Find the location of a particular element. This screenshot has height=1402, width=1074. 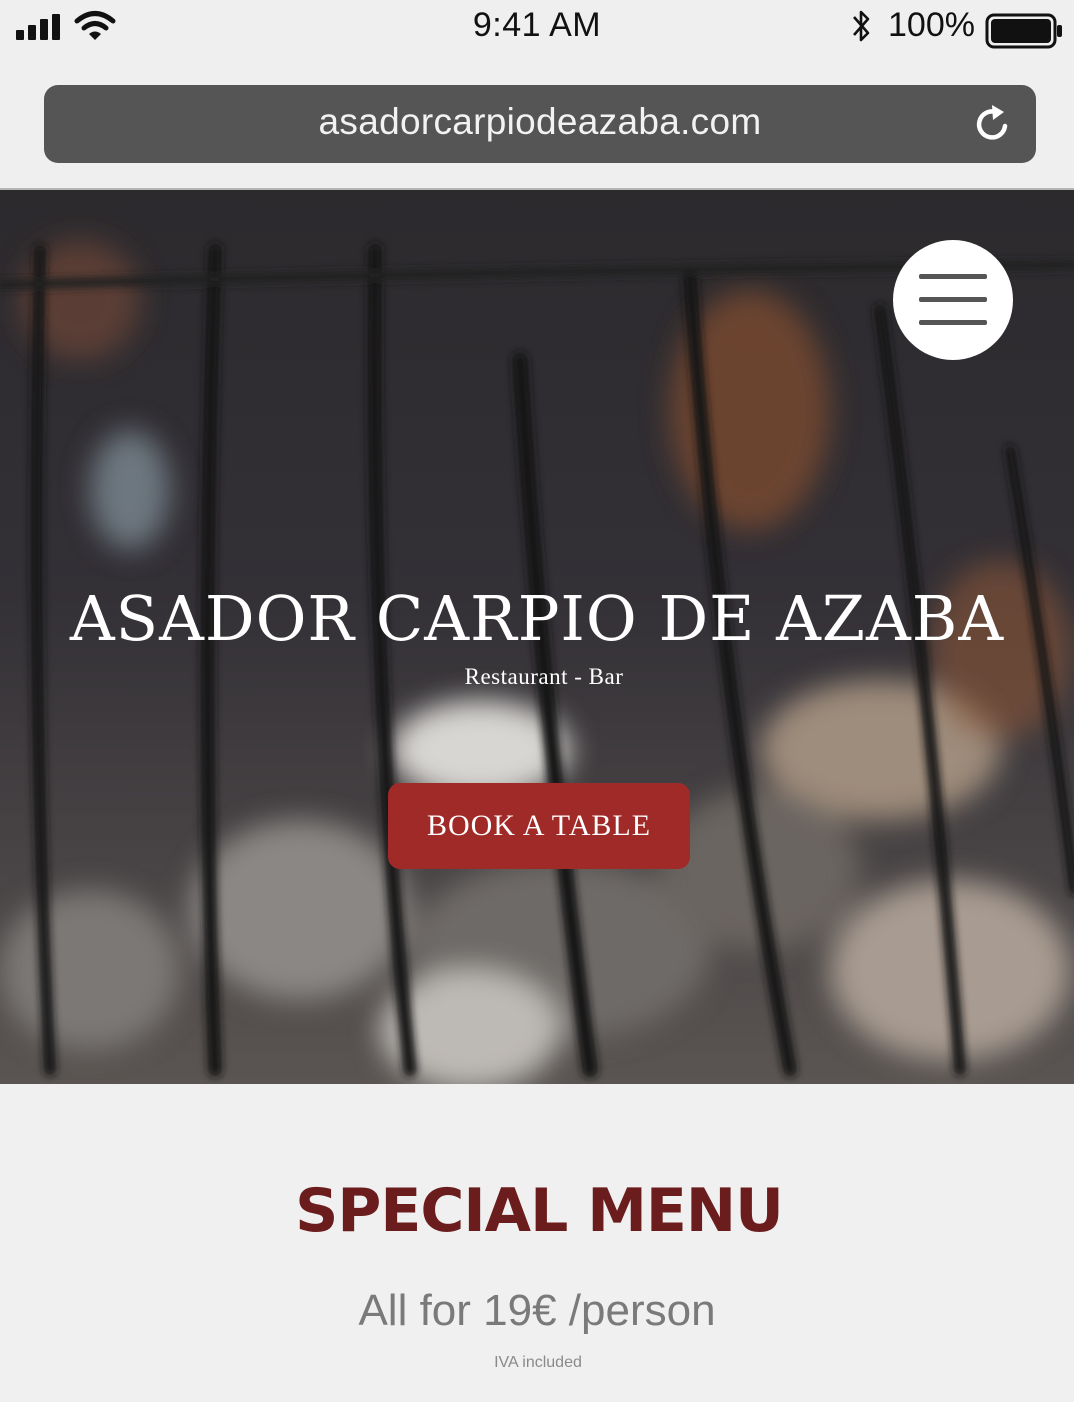

bluetooth-icon is located at coordinates (861, 26).